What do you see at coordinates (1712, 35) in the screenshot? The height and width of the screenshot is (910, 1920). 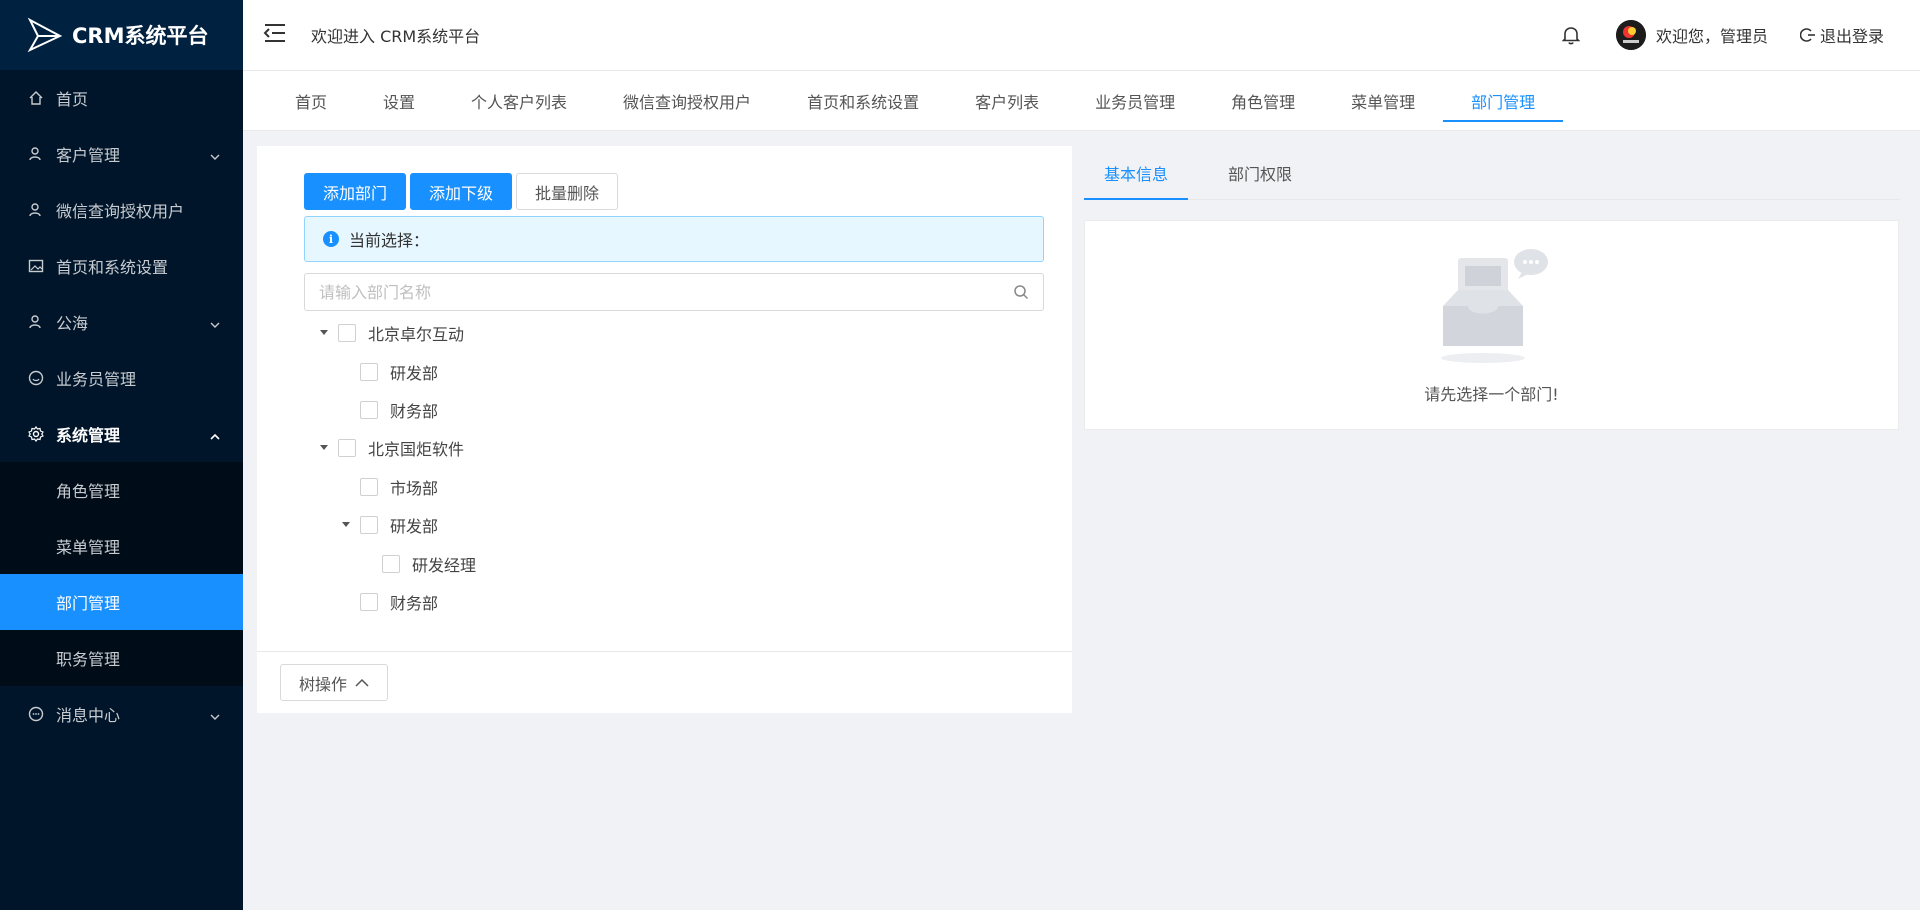 I see `user-greeting: 欢迎您，管理员` at bounding box center [1712, 35].